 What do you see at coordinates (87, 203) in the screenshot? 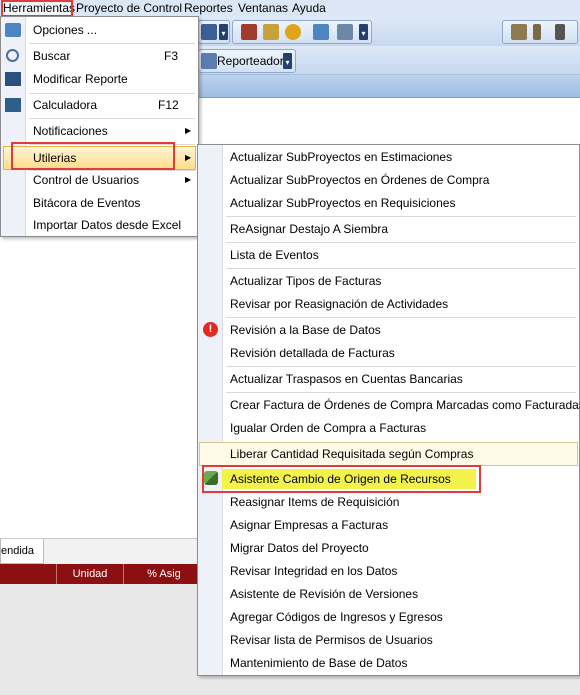
I see `menu-item-label: Bitácora de Eventos` at bounding box center [87, 203].